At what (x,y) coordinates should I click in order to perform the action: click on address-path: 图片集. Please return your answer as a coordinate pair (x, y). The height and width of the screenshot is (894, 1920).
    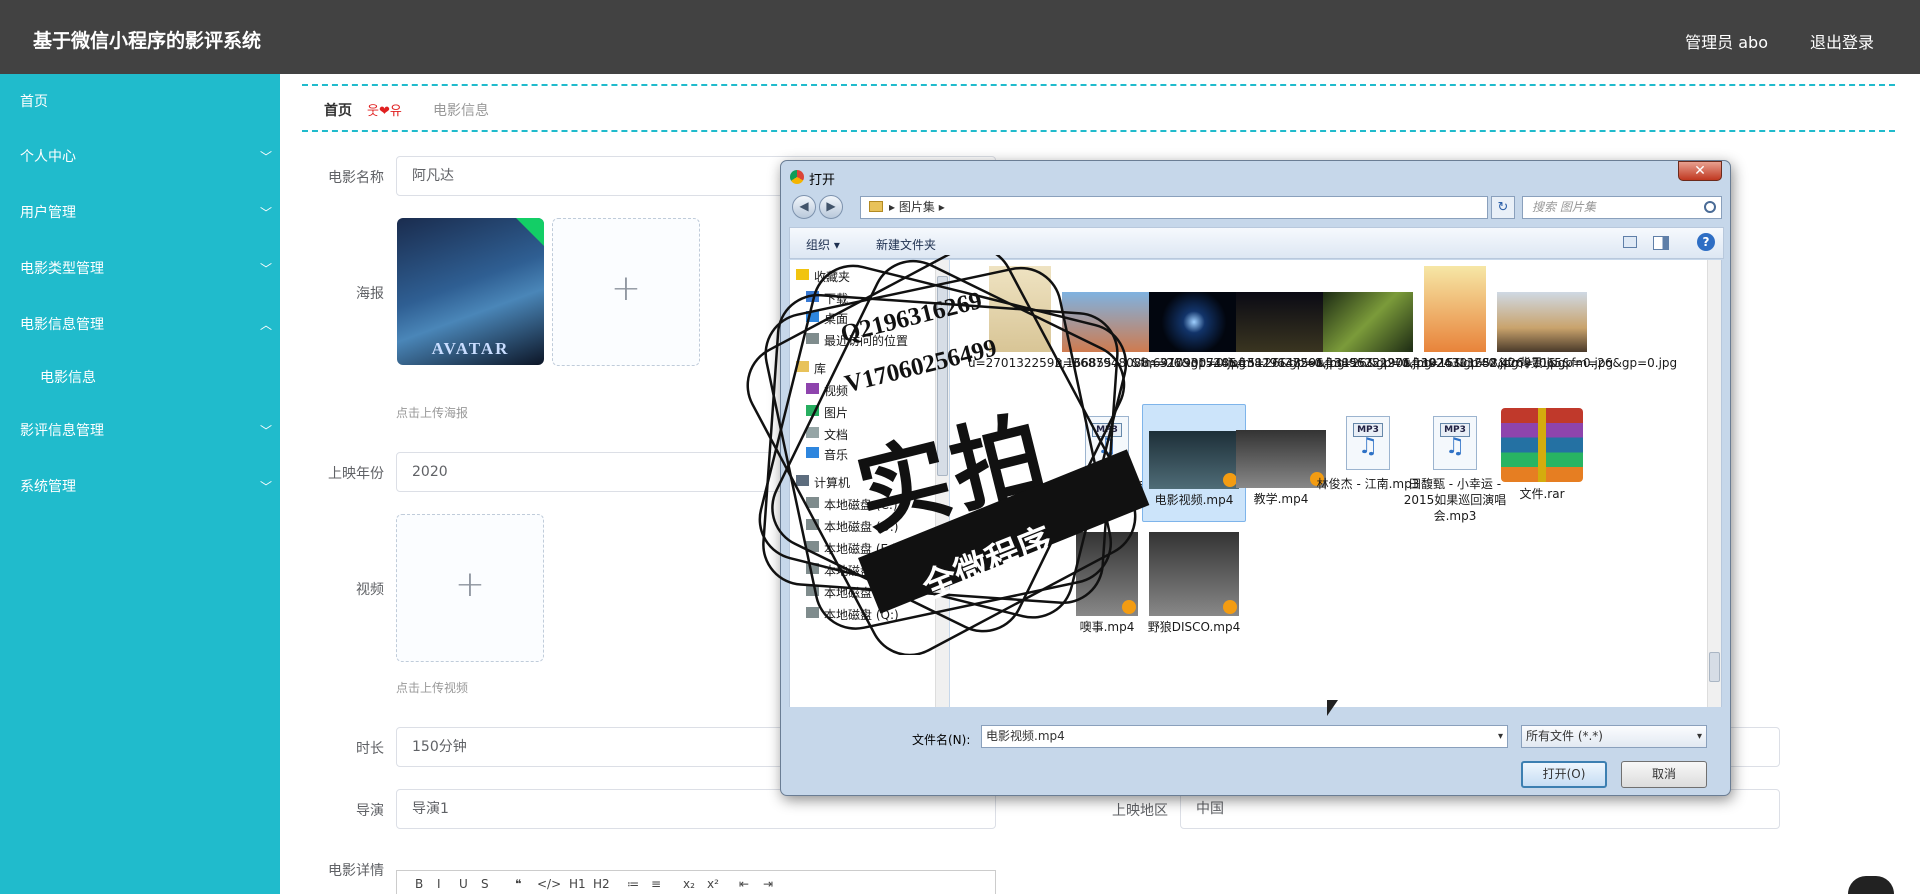
    Looking at the image, I should click on (916, 207).